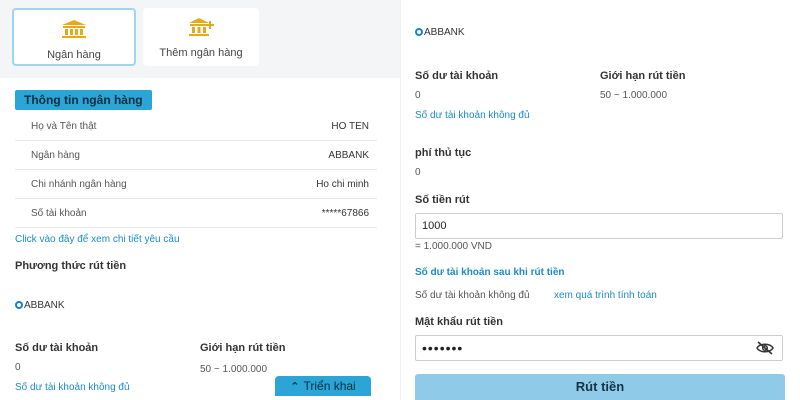 The height and width of the screenshot is (400, 800). Describe the element at coordinates (329, 386) in the screenshot. I see `expand-label: Triển khai` at that location.